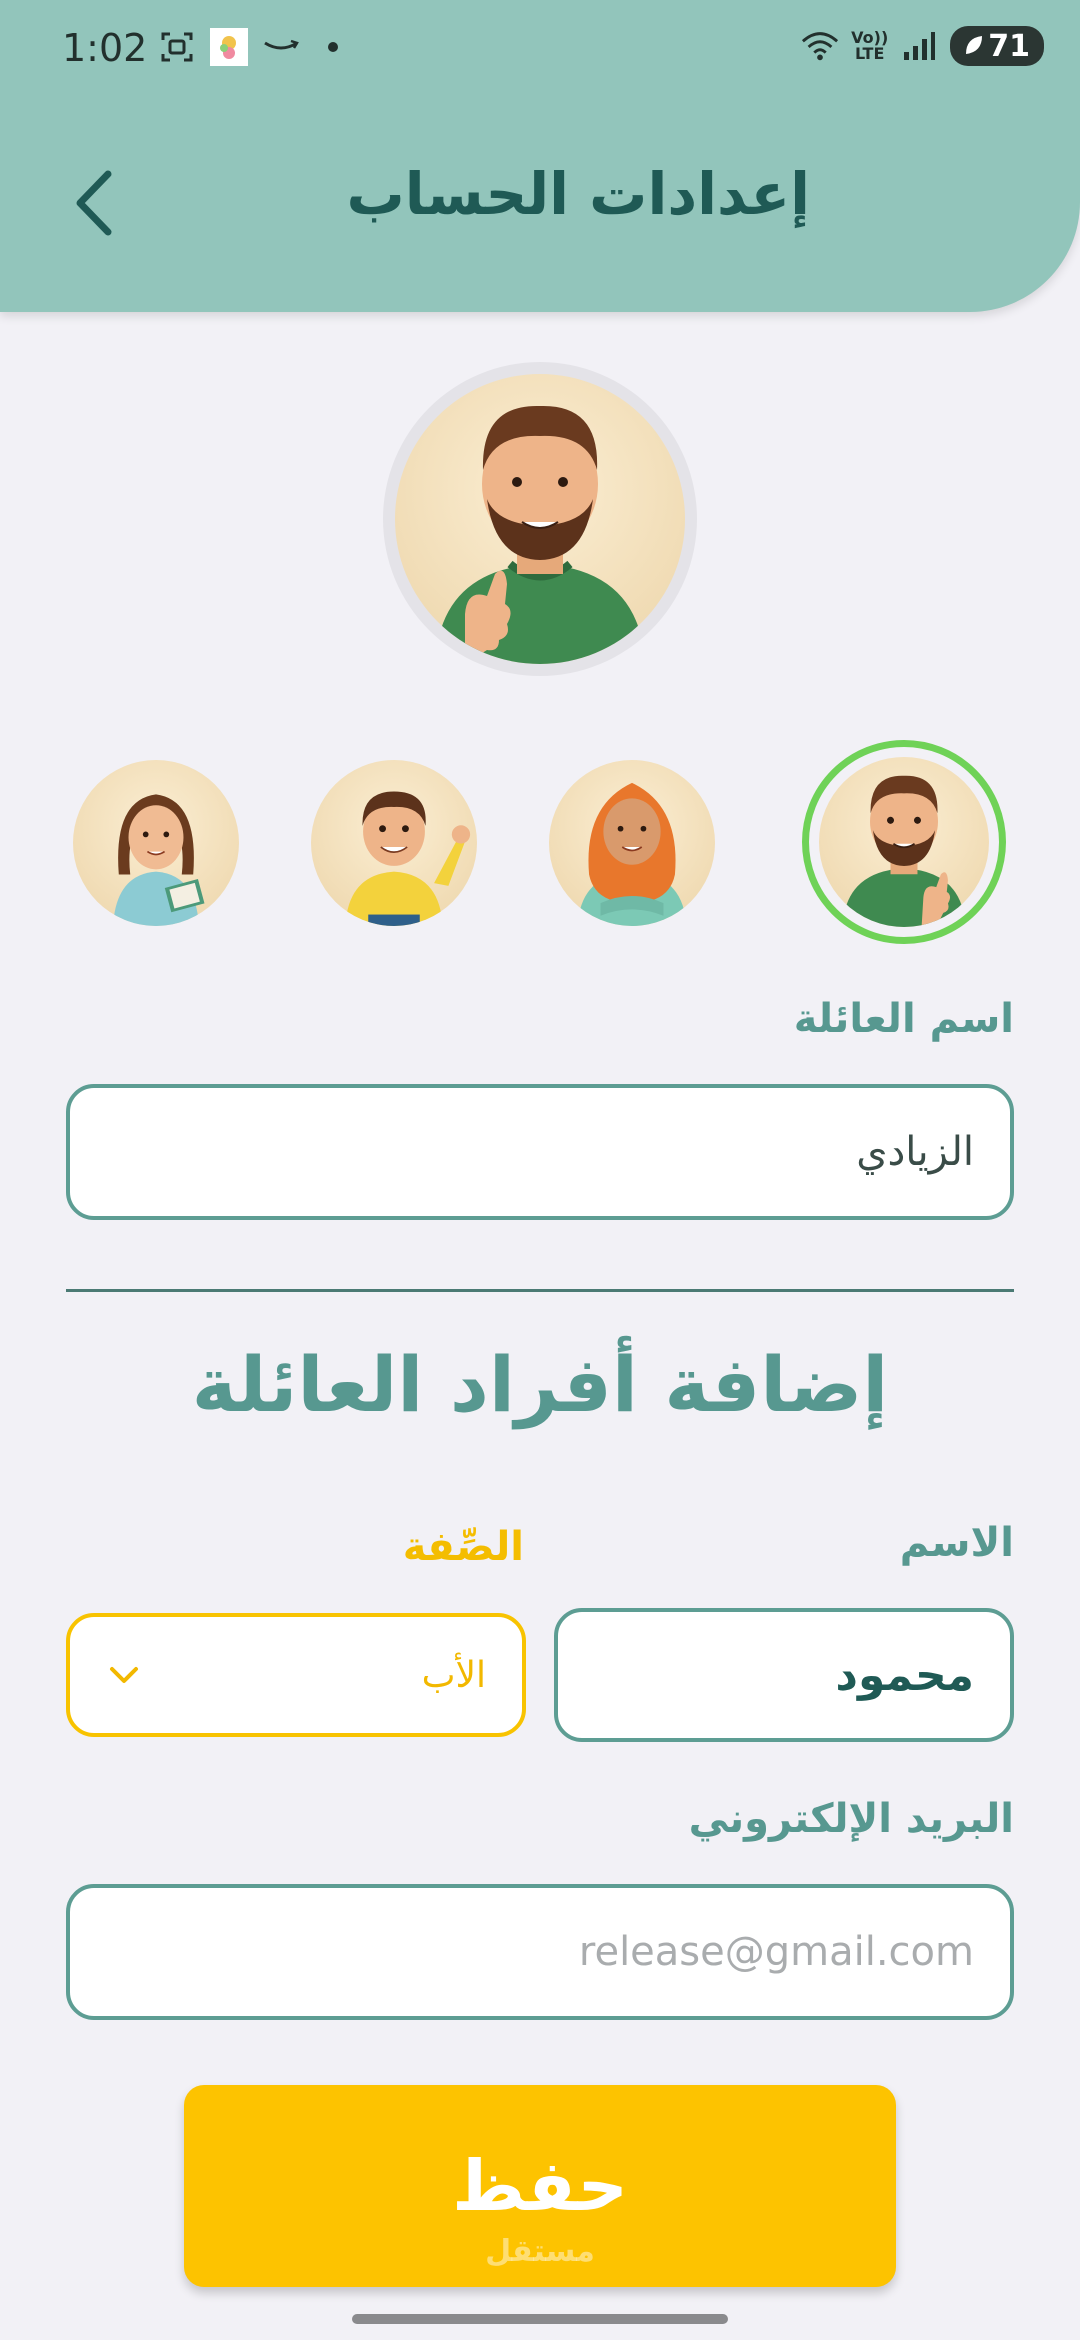 This screenshot has width=1080, height=2340. I want to click on scan-icon, so click(177, 47).